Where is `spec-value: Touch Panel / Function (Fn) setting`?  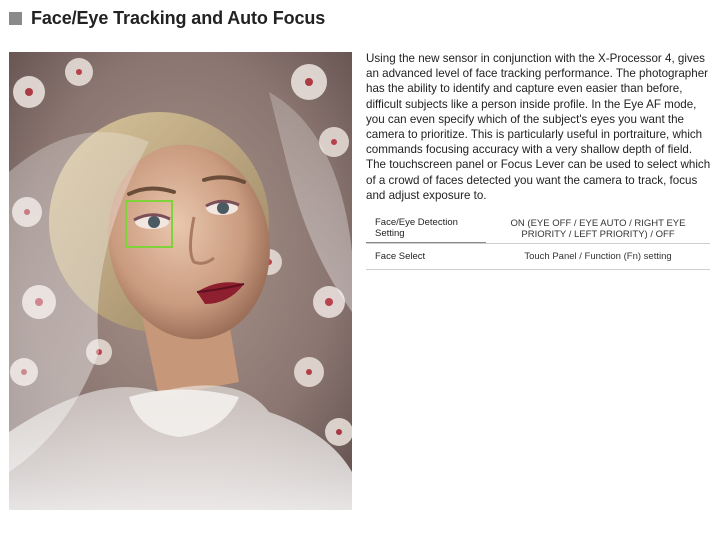 spec-value: Touch Panel / Function (Fn) setting is located at coordinates (598, 256).